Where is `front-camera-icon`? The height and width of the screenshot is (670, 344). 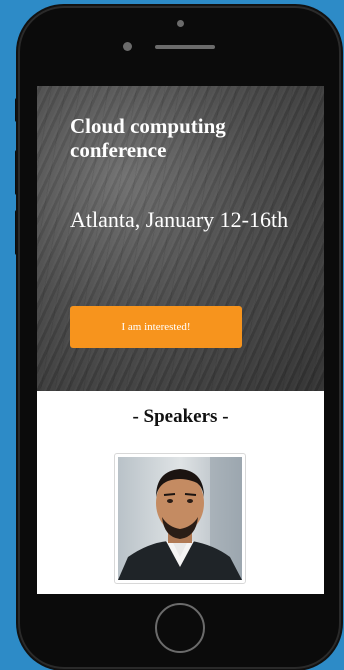
front-camera-icon is located at coordinates (127, 46).